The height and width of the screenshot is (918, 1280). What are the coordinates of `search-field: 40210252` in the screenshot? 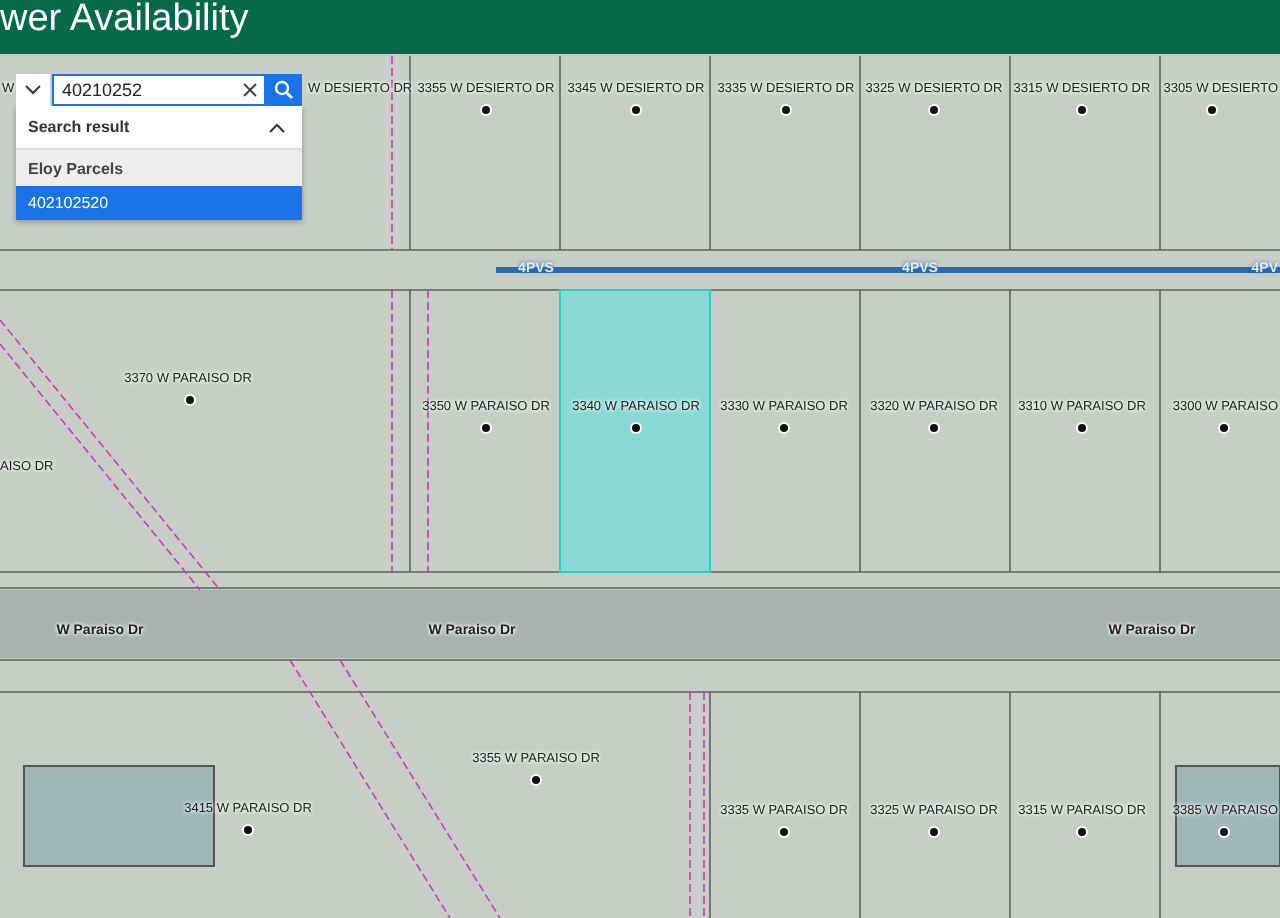 It's located at (159, 90).